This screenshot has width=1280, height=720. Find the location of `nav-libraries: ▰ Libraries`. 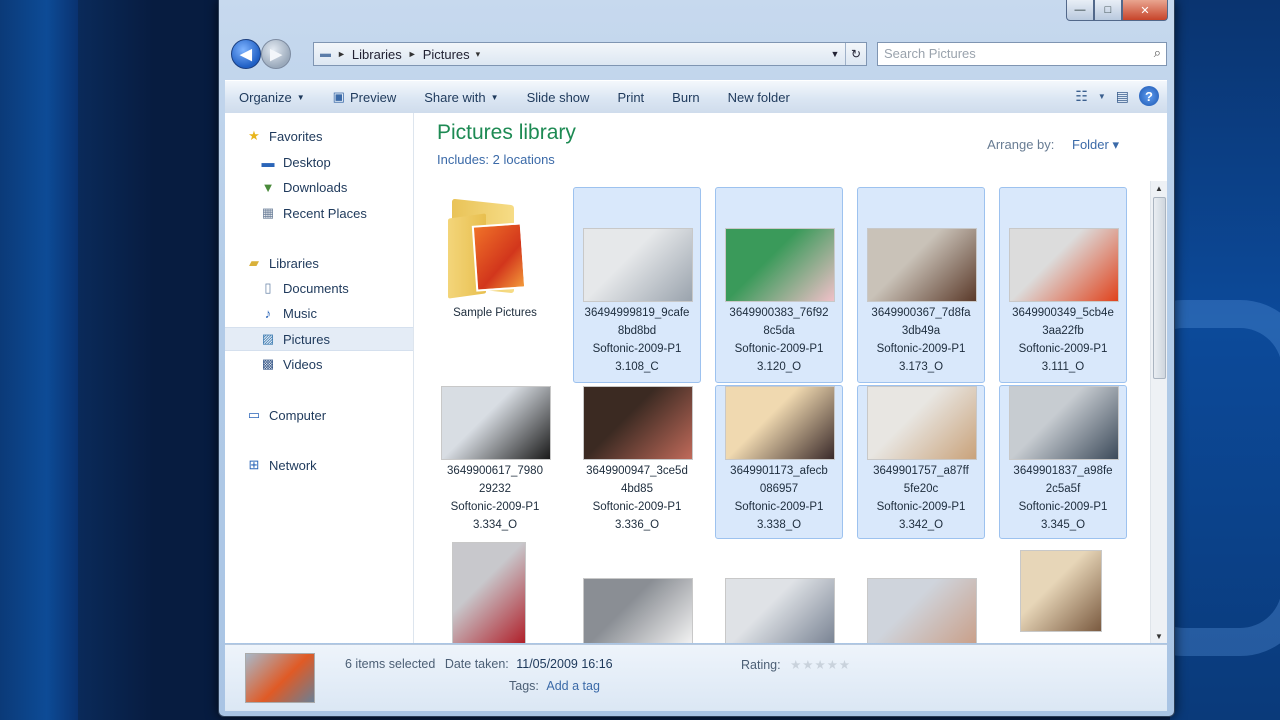

nav-libraries: ▰ Libraries is located at coordinates (339, 263).